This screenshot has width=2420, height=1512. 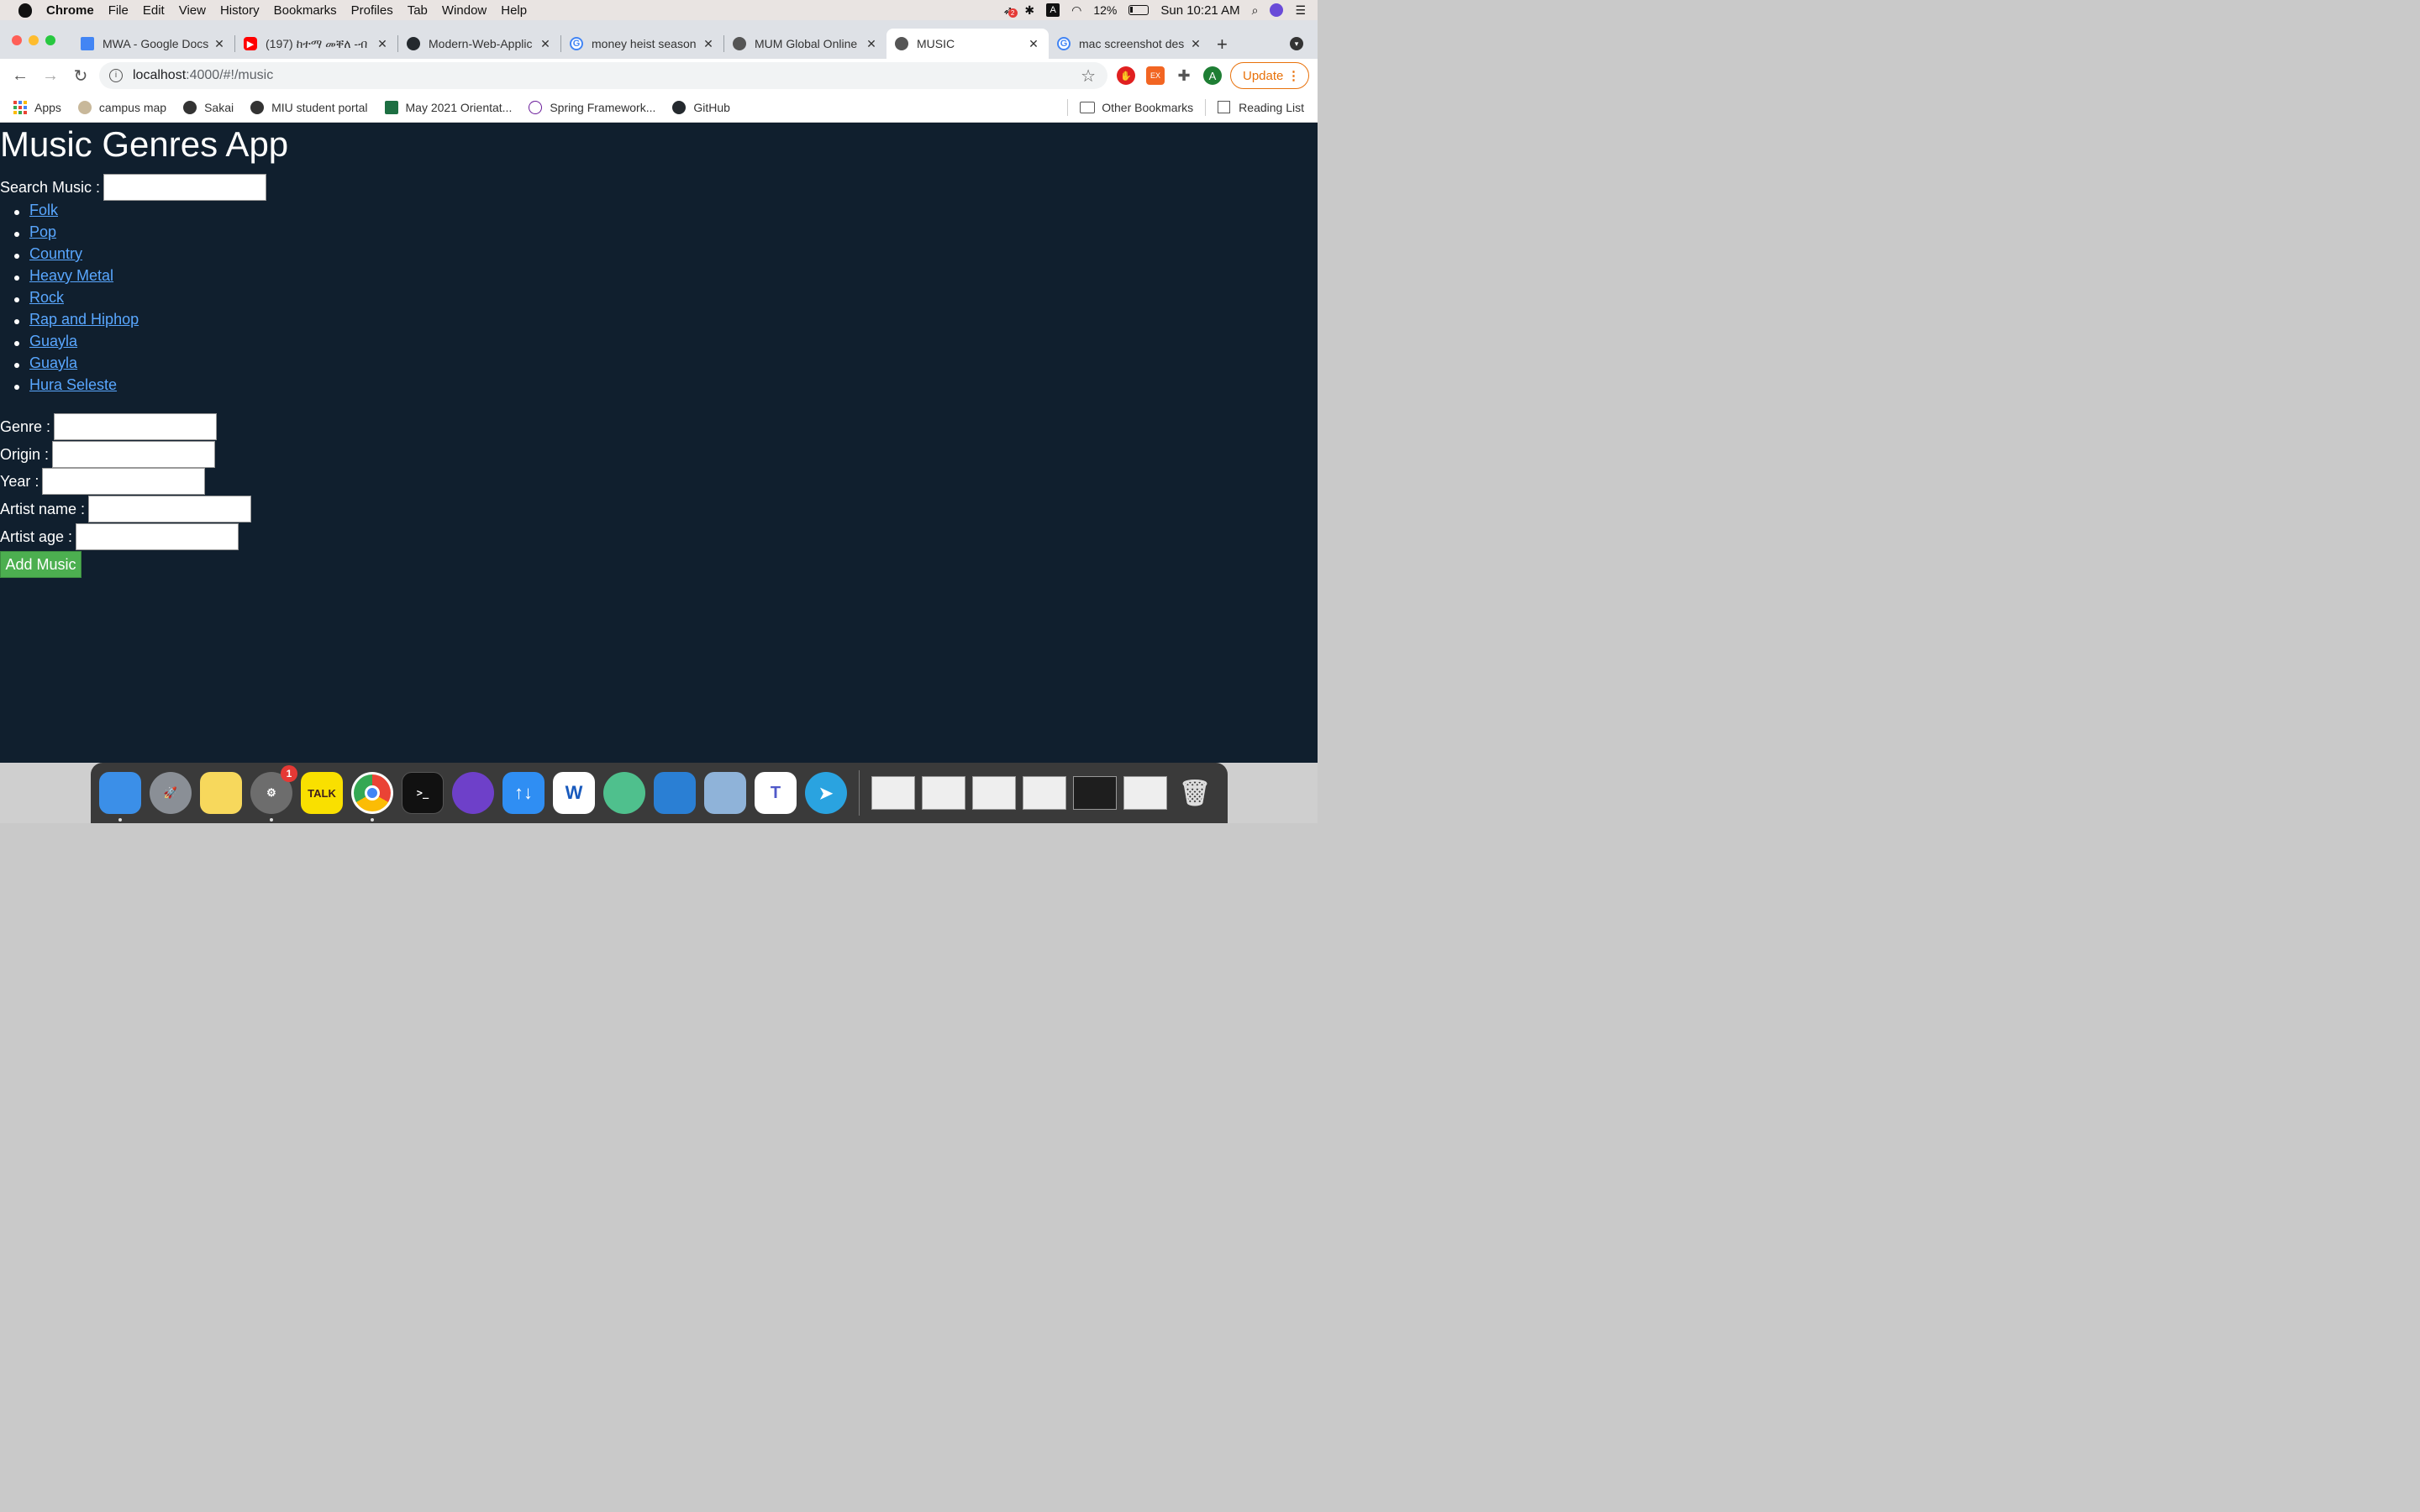 What do you see at coordinates (465, 10) in the screenshot?
I see `menu-window: Window` at bounding box center [465, 10].